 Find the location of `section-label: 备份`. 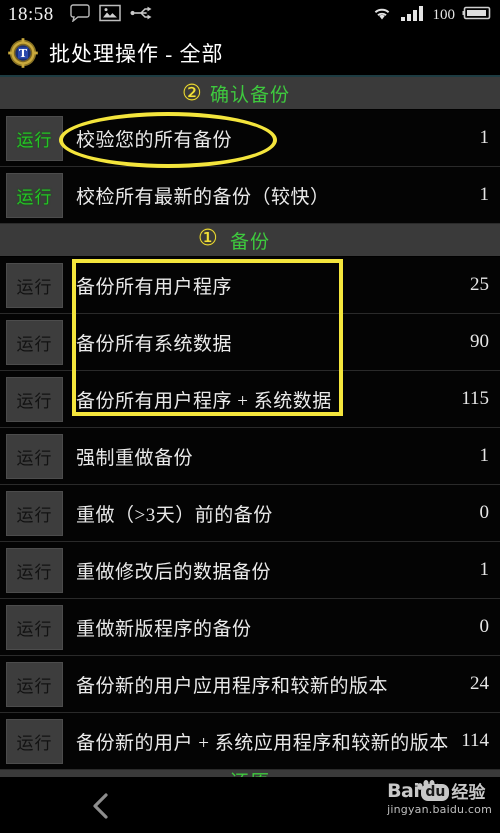

section-label: 备份 is located at coordinates (249, 242).